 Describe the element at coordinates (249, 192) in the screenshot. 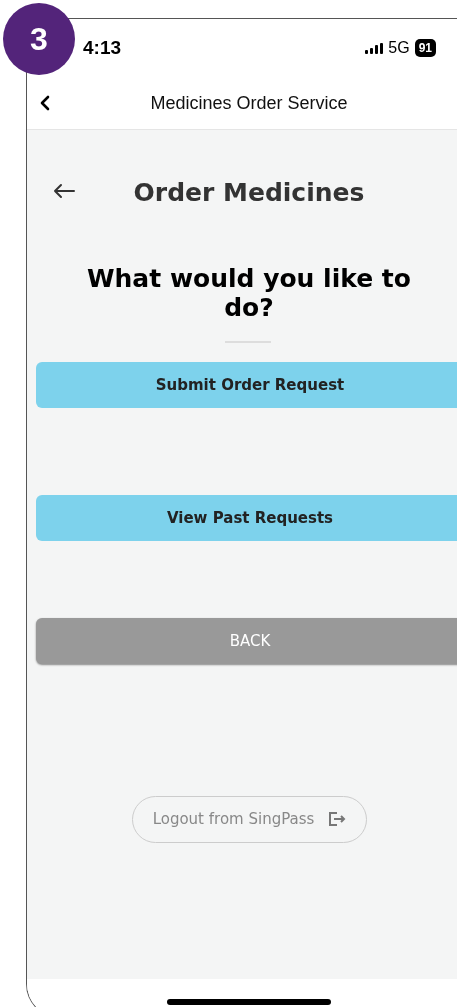

I see `page-title: Order Medicines` at that location.